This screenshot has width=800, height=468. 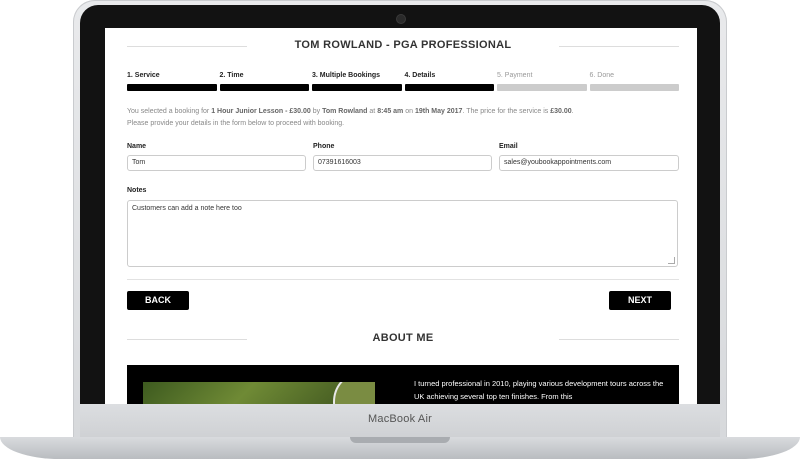 What do you see at coordinates (172, 81) in the screenshot?
I see `step-service: 1. Service` at bounding box center [172, 81].